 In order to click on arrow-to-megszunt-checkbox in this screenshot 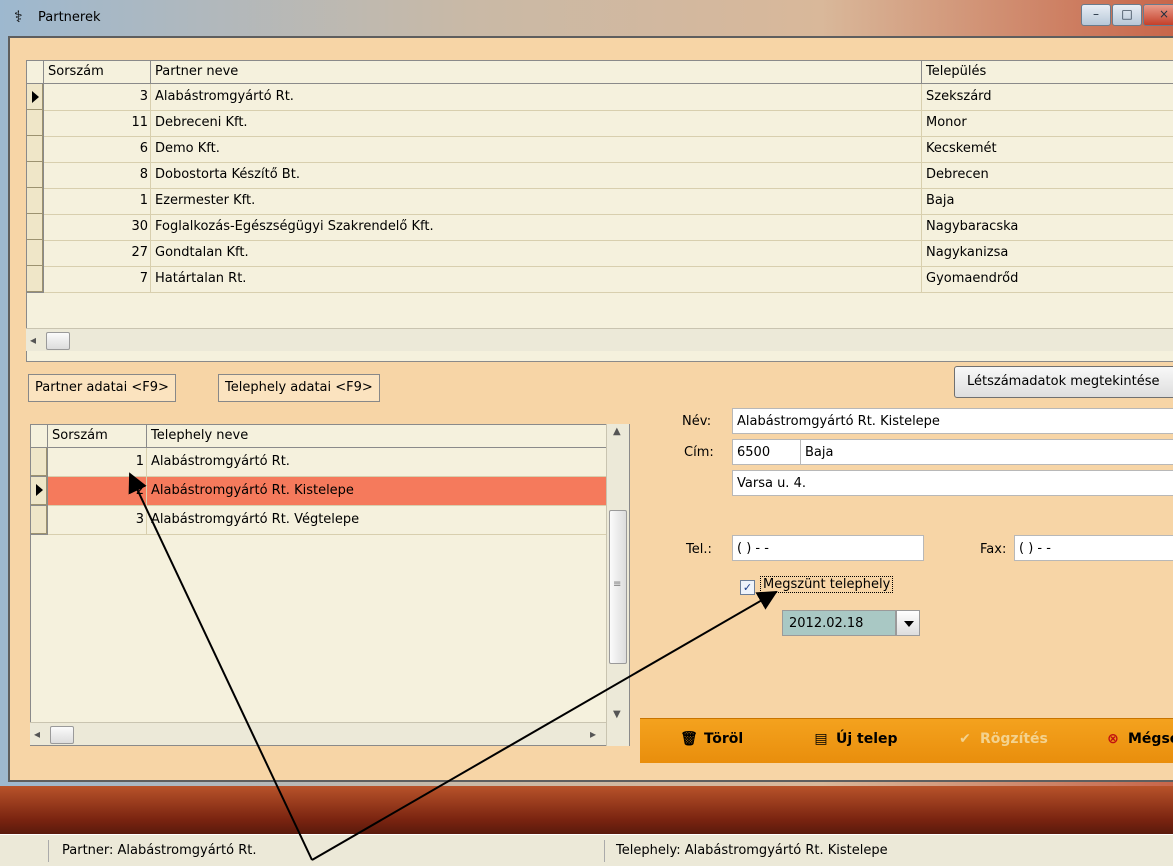, I will do `click(544, 725)`.